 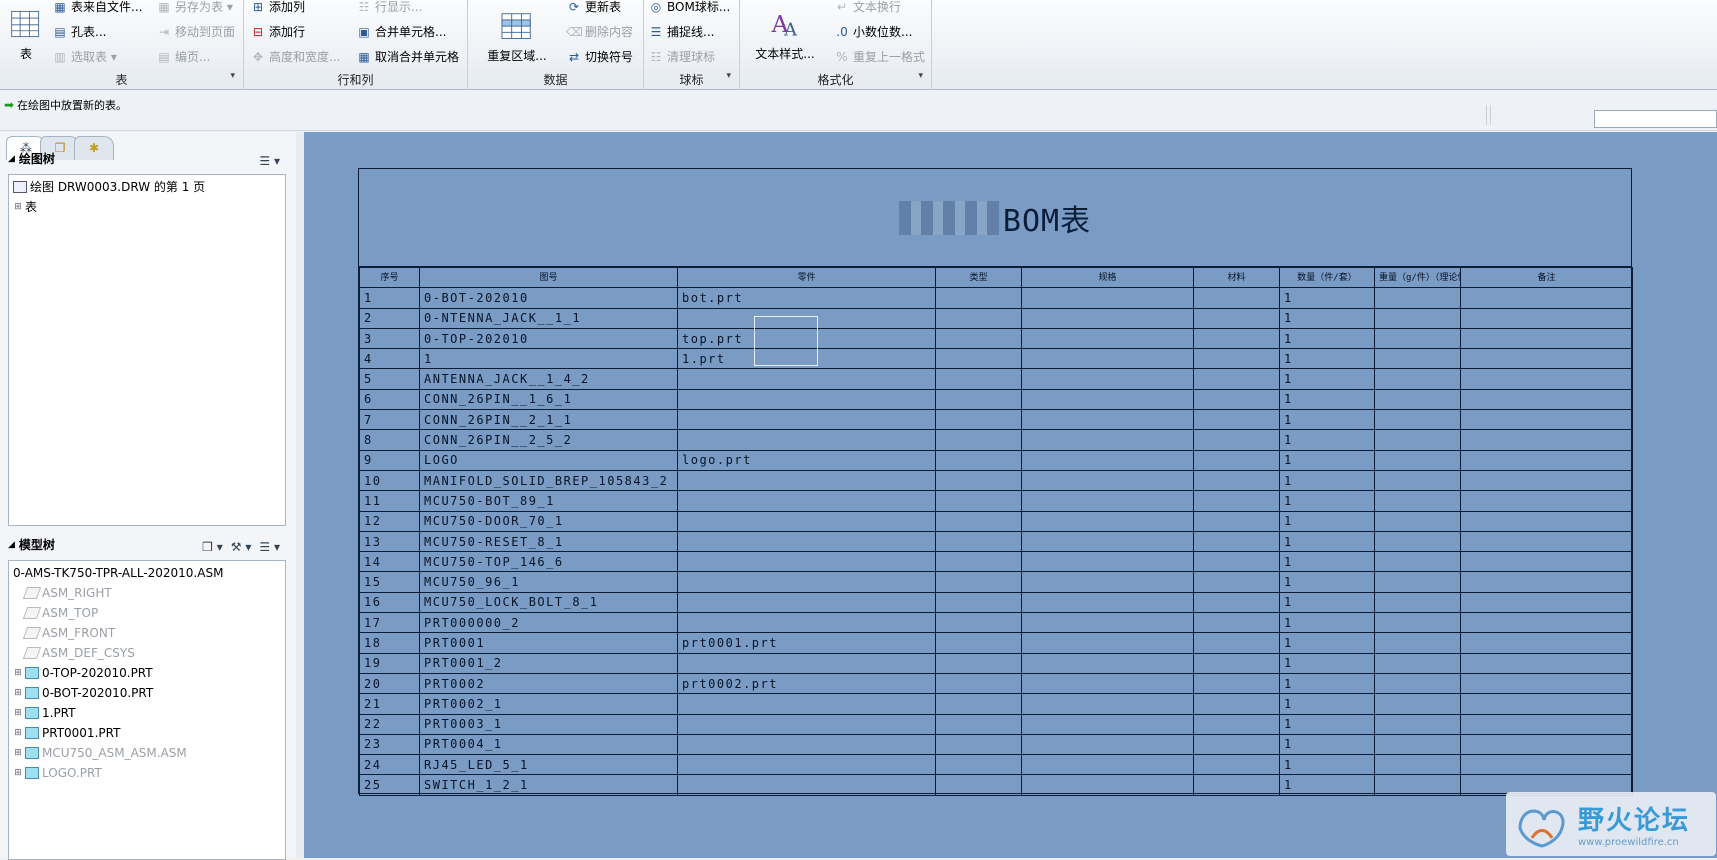 I want to click on list-settings-icon: ☰ ▾, so click(x=269, y=547).